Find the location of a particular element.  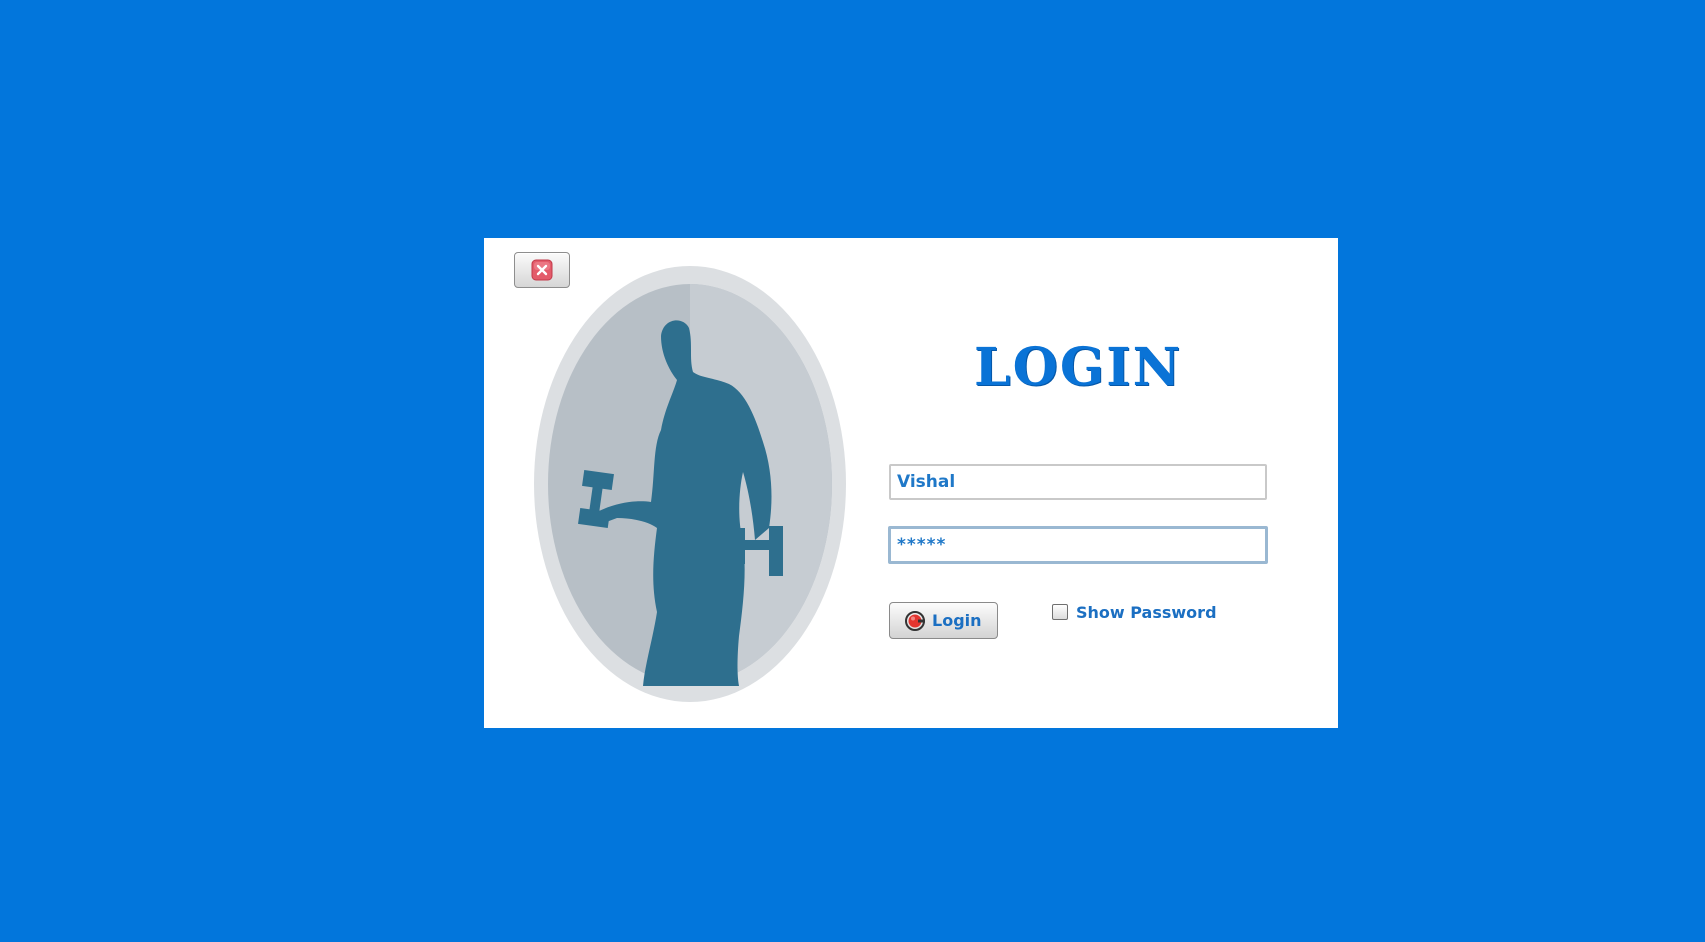

login-button-label: Login is located at coordinates (957, 620).